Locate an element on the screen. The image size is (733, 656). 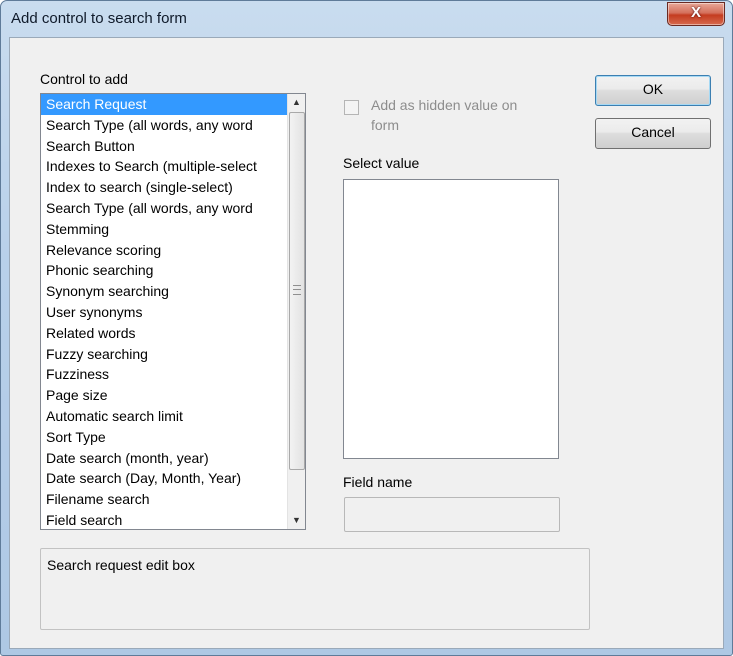
scroll-grip-icon is located at coordinates (297, 290).